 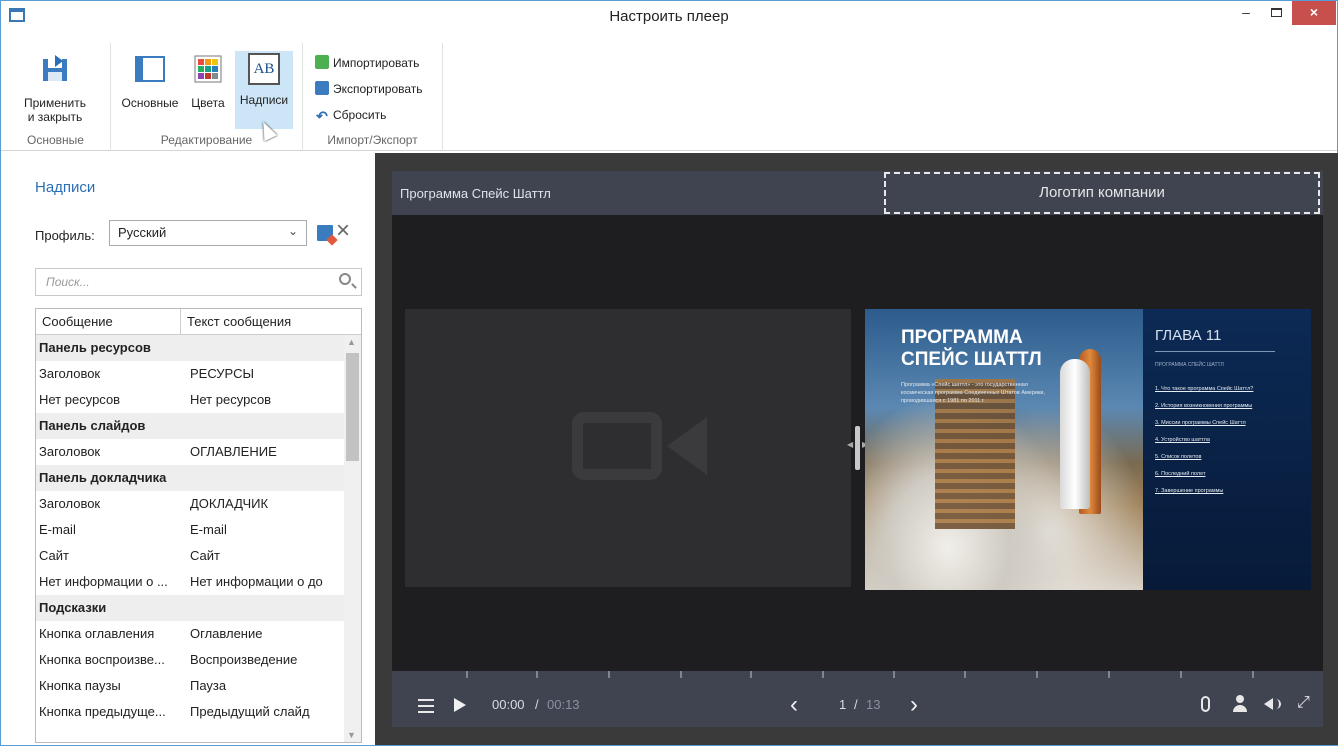 What do you see at coordinates (794, 705) in the screenshot?
I see `previous-slide-icon: ‹` at bounding box center [794, 705].